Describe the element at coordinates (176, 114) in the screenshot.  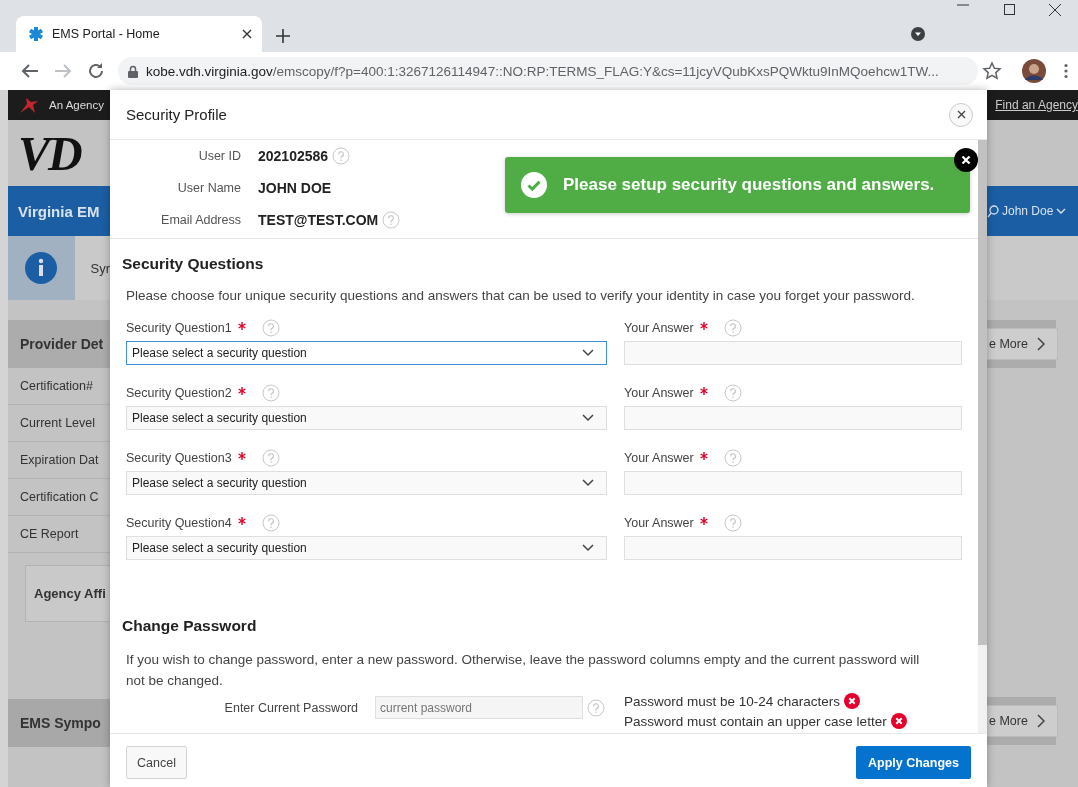
I see `dialog-title: Security Profile` at that location.